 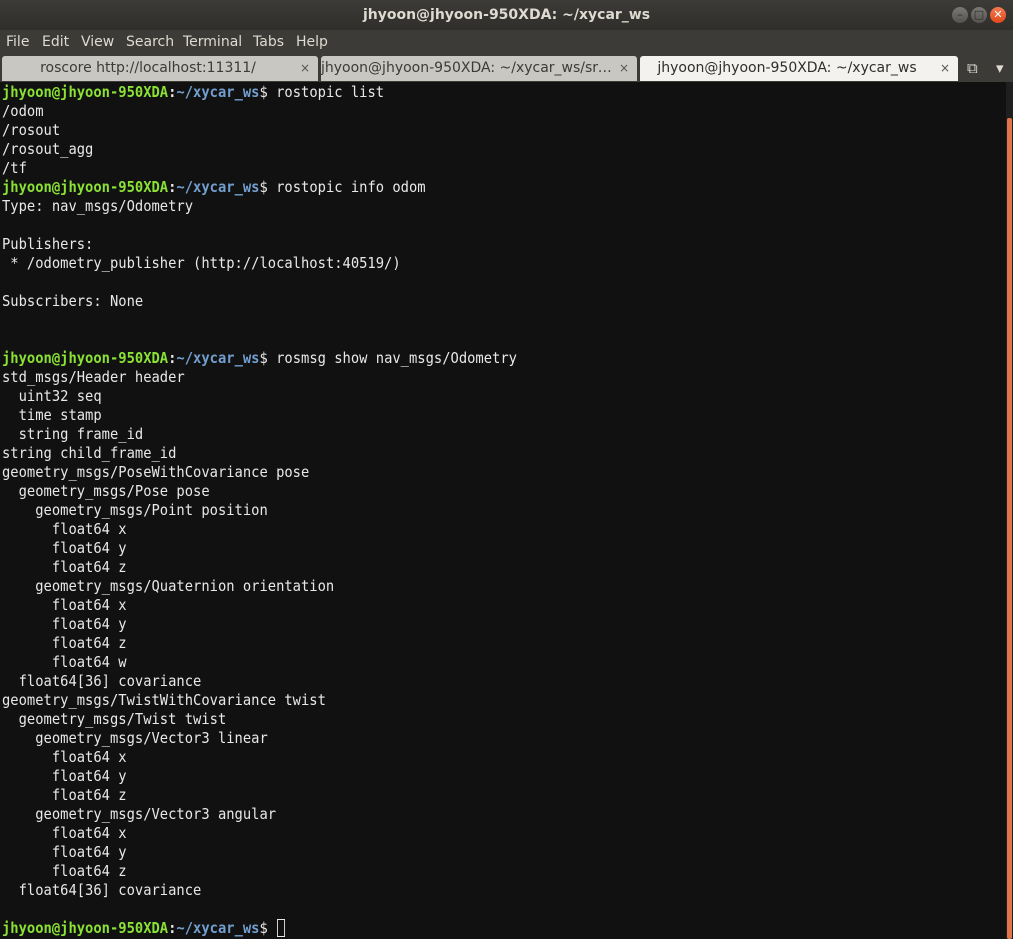 I want to click on window-title: jhyoon@jhyoon-950XDA: ~/xycar_ws, so click(x=506, y=15).